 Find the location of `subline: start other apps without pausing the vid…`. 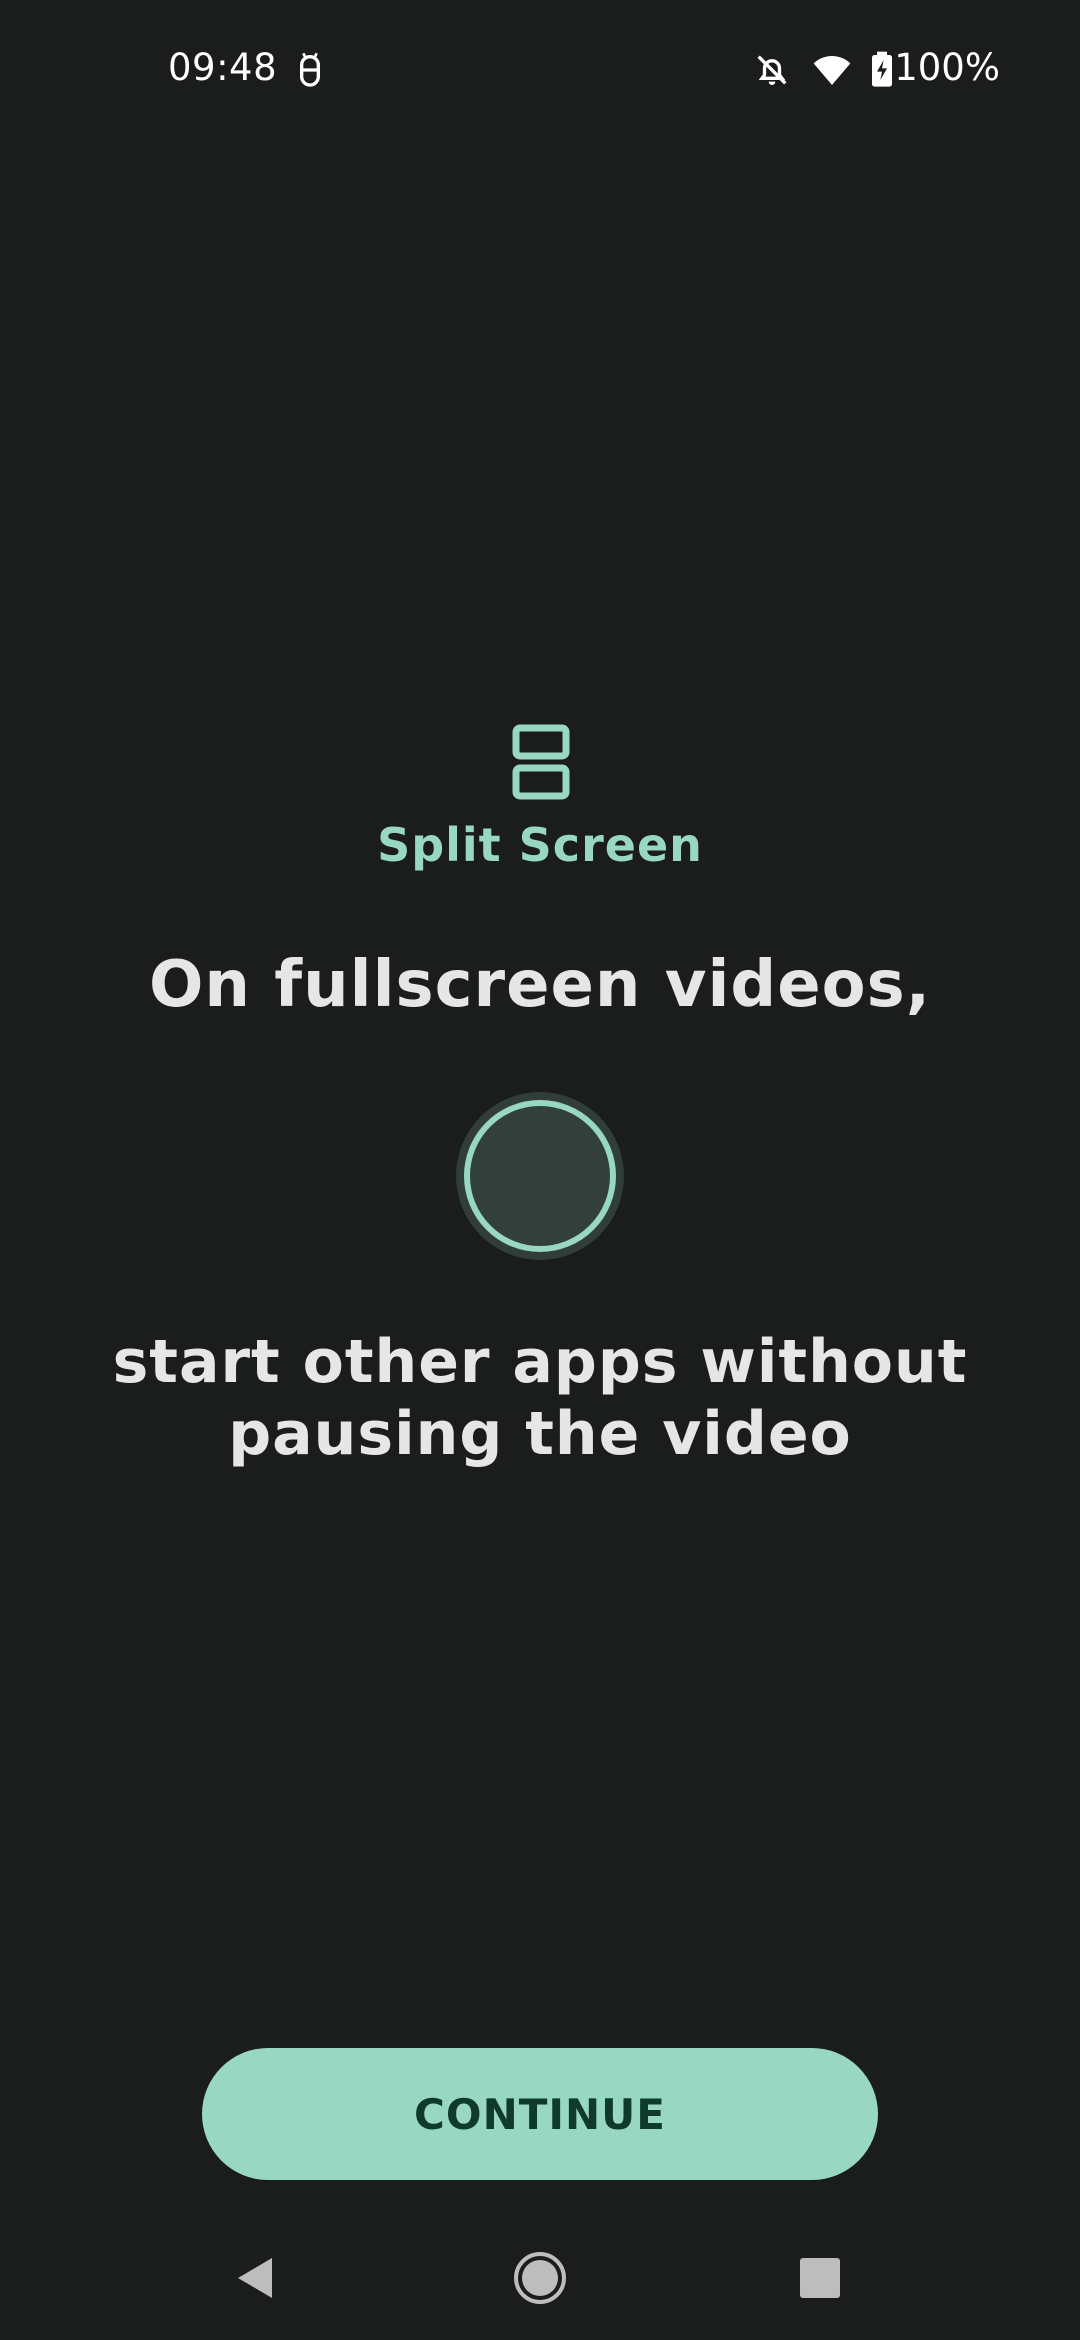

subline: start other apps without pausing the vid… is located at coordinates (540, 1398).